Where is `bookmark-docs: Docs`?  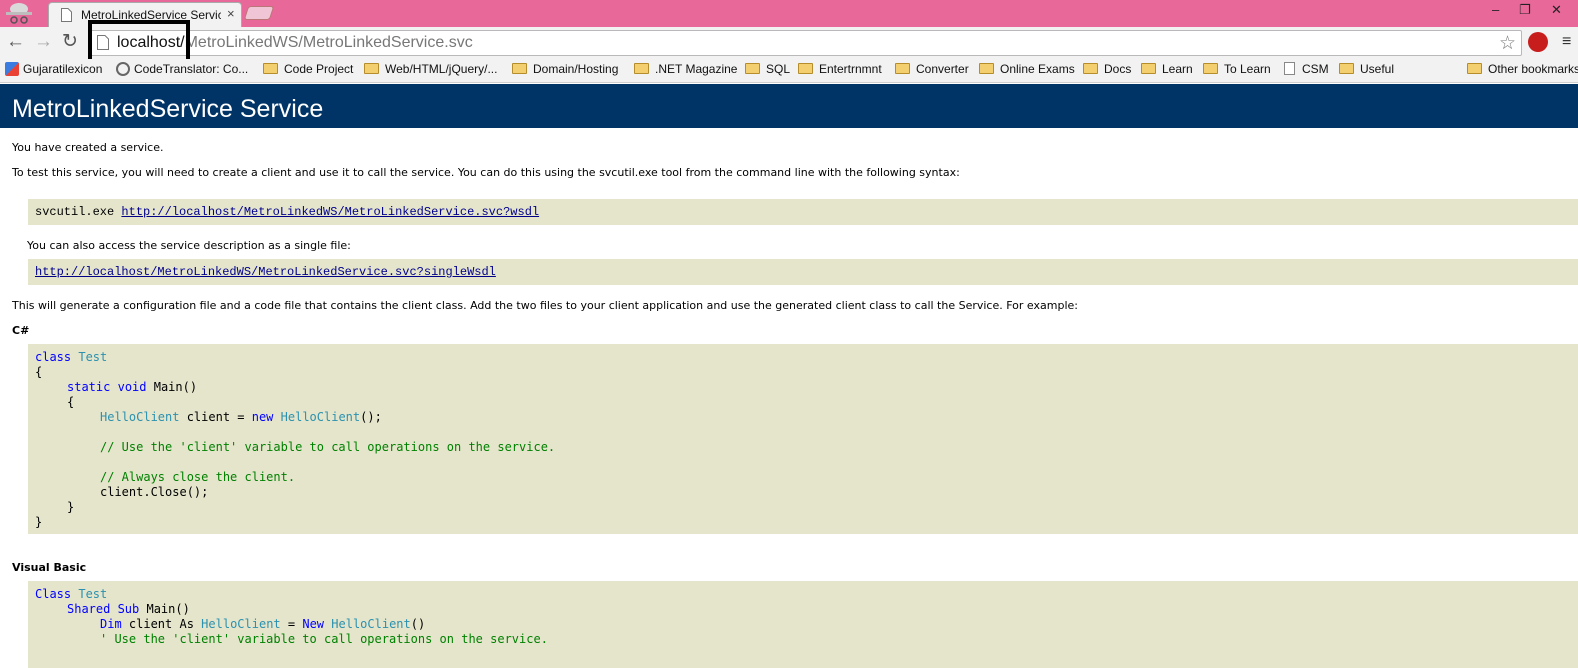
bookmark-docs: Docs is located at coordinates (1107, 71).